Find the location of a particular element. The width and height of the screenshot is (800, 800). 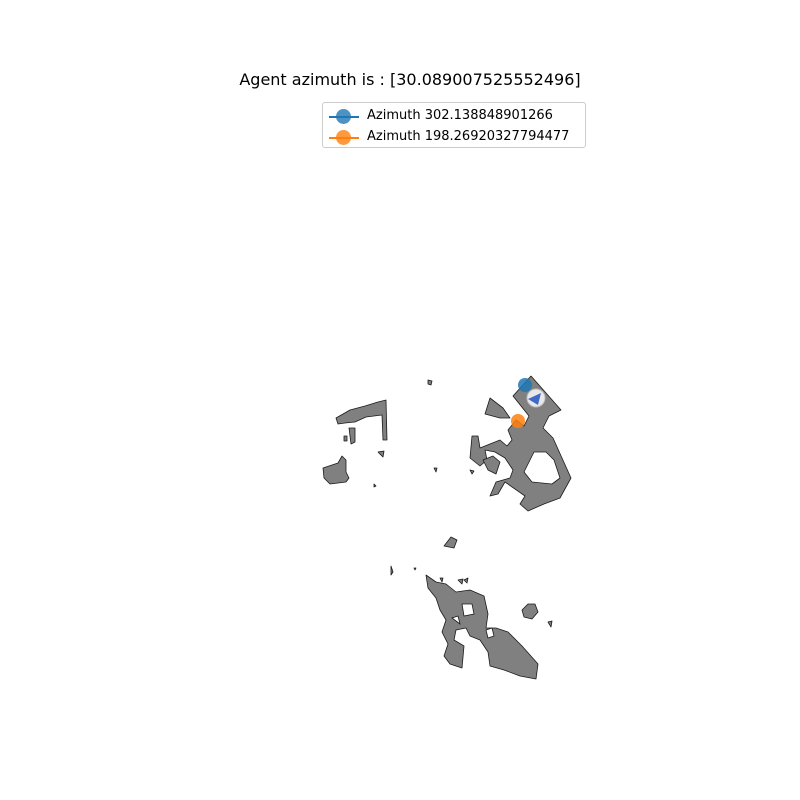

map-region-middle-block is located at coordinates (450, 542).